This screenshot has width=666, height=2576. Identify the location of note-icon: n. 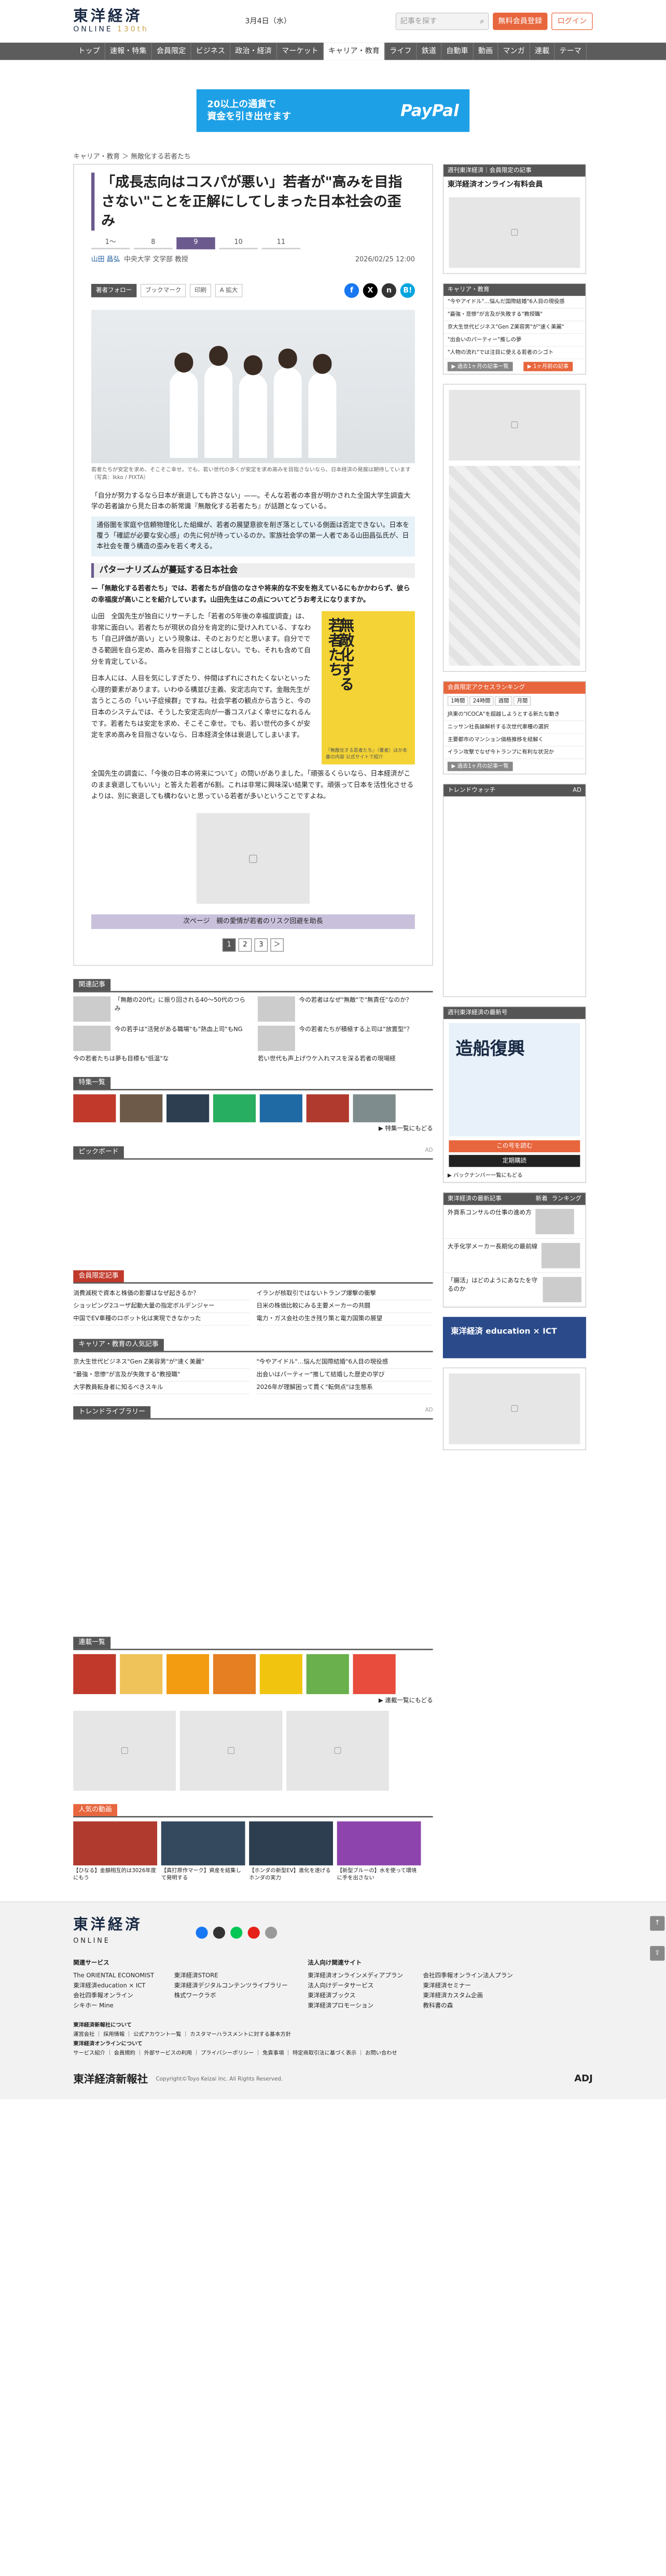
(388, 290).